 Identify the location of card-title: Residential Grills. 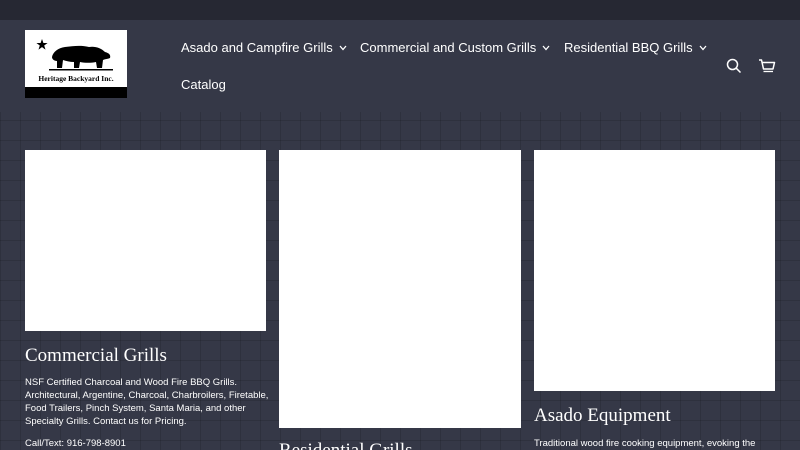
(346, 445).